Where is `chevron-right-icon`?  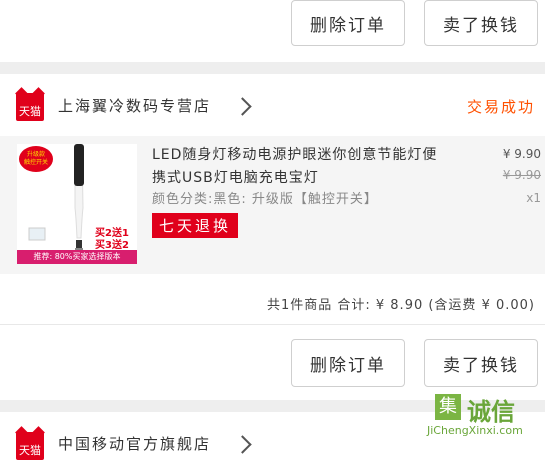 chevron-right-icon is located at coordinates (242, 106).